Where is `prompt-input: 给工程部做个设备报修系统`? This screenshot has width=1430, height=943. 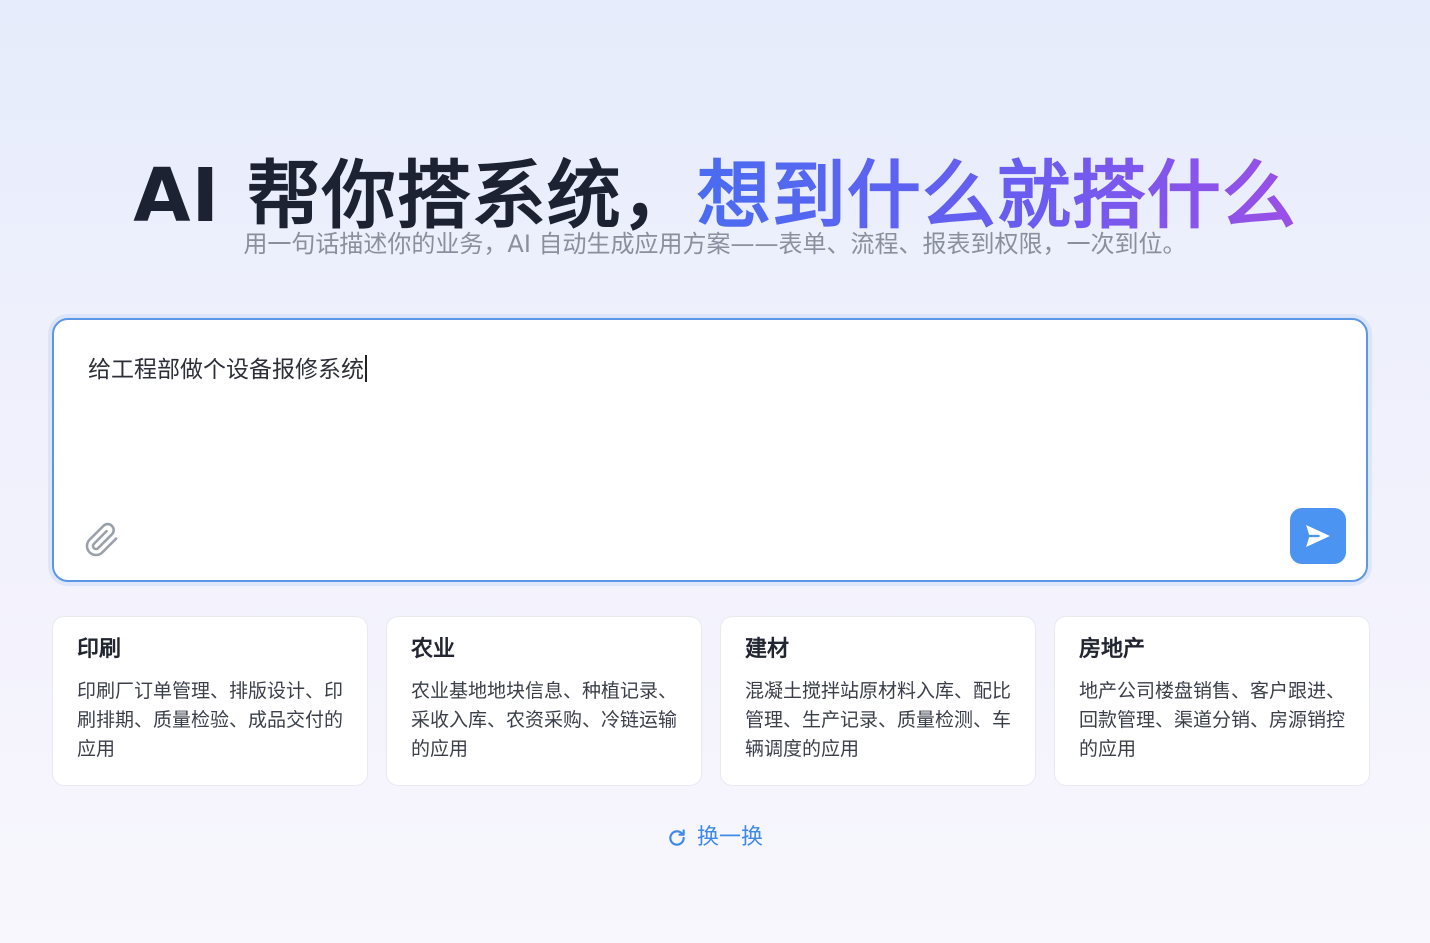 prompt-input: 给工程部做个设备报修系统 is located at coordinates (227, 370).